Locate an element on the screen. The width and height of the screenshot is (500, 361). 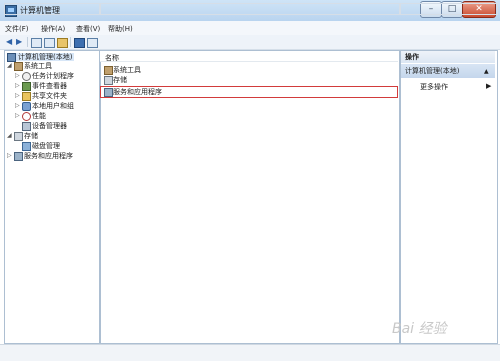
menu-view: 查看(V) is located at coordinates (88, 29).